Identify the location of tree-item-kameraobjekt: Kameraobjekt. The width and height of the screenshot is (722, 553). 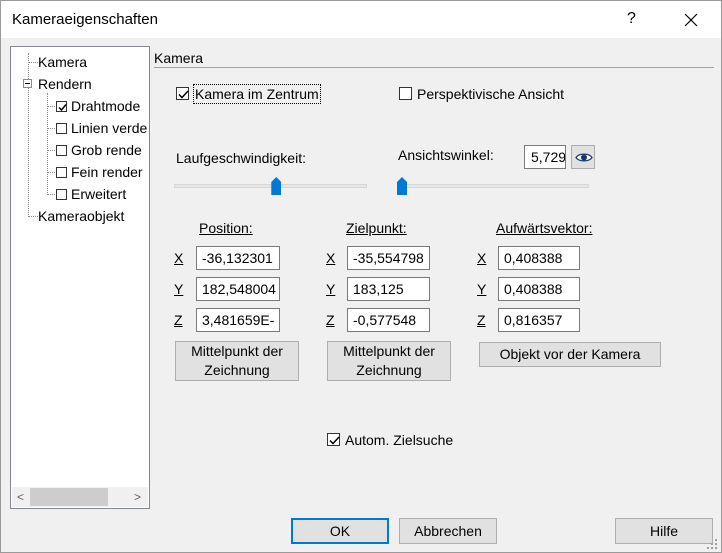
(81, 216).